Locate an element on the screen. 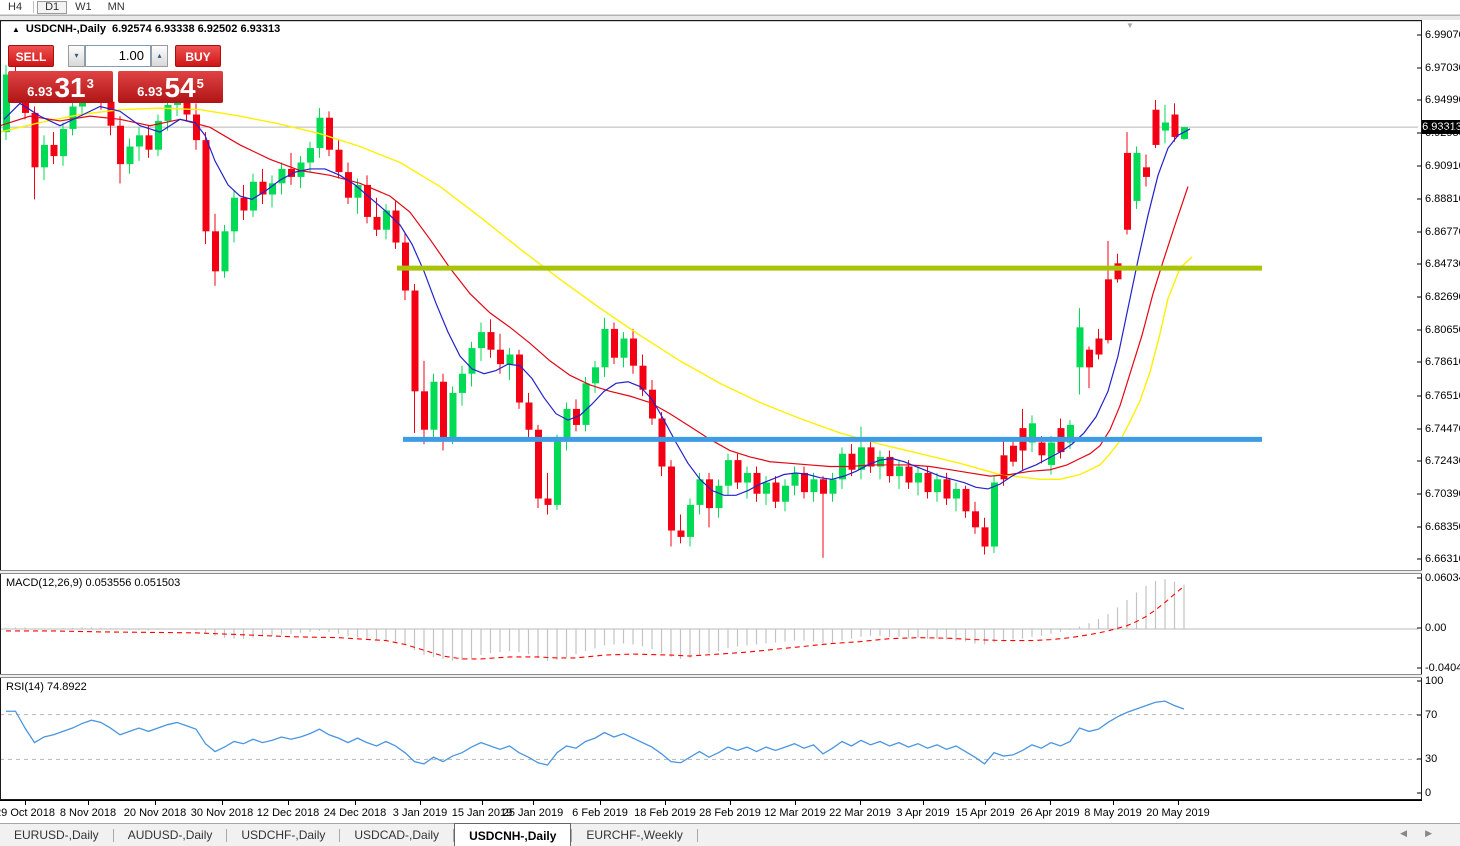 The height and width of the screenshot is (846, 1460). rsi-axis-label: 0 is located at coordinates (1428, 793).